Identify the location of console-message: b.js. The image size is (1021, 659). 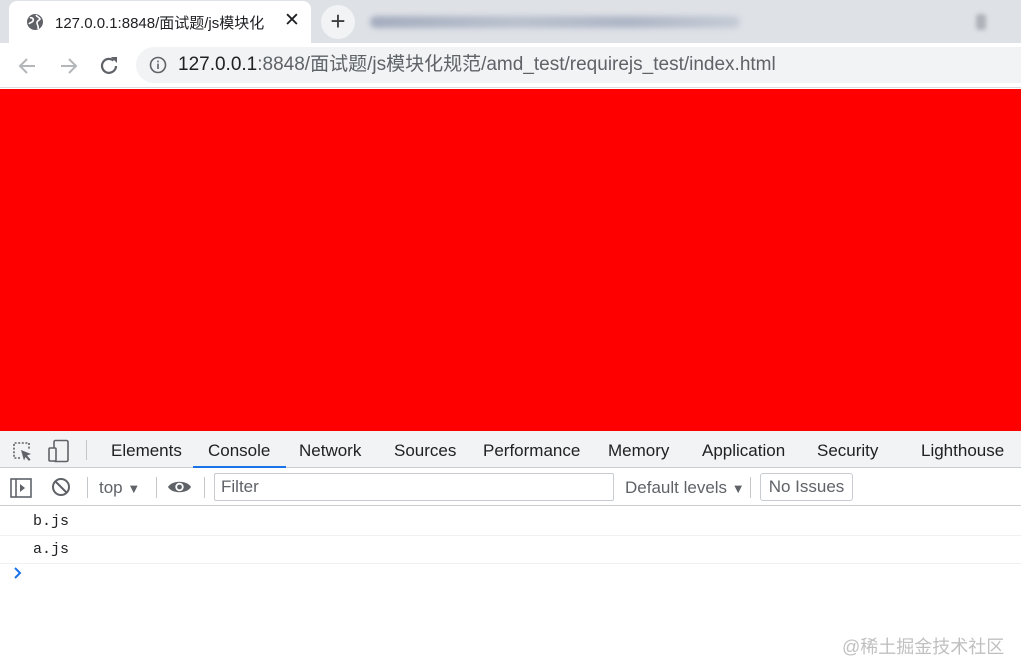
(510, 522).